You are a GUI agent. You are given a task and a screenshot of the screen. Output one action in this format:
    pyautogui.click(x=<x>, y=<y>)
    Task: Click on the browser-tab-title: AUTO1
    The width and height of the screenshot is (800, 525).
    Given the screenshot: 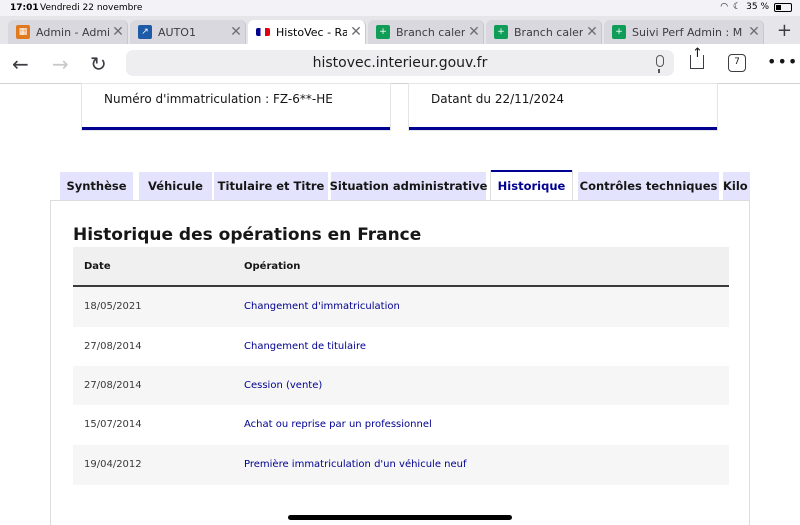 What is the action you would take?
    pyautogui.click(x=177, y=32)
    